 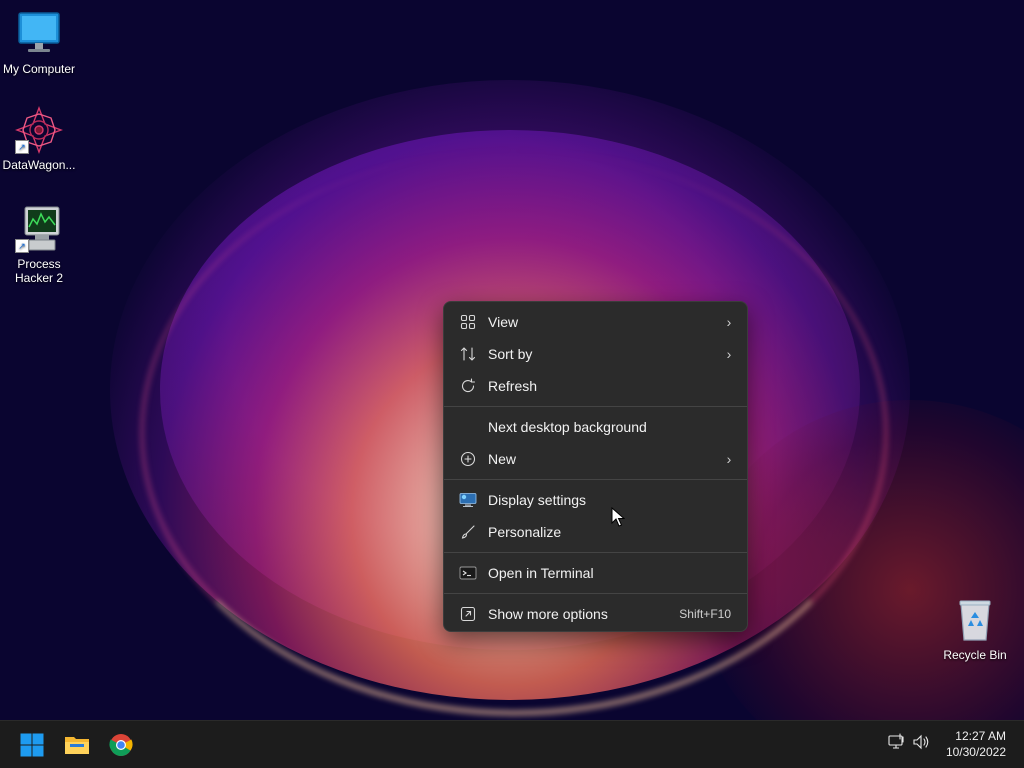 What do you see at coordinates (595, 459) in the screenshot?
I see `menu-item-new: New ›` at bounding box center [595, 459].